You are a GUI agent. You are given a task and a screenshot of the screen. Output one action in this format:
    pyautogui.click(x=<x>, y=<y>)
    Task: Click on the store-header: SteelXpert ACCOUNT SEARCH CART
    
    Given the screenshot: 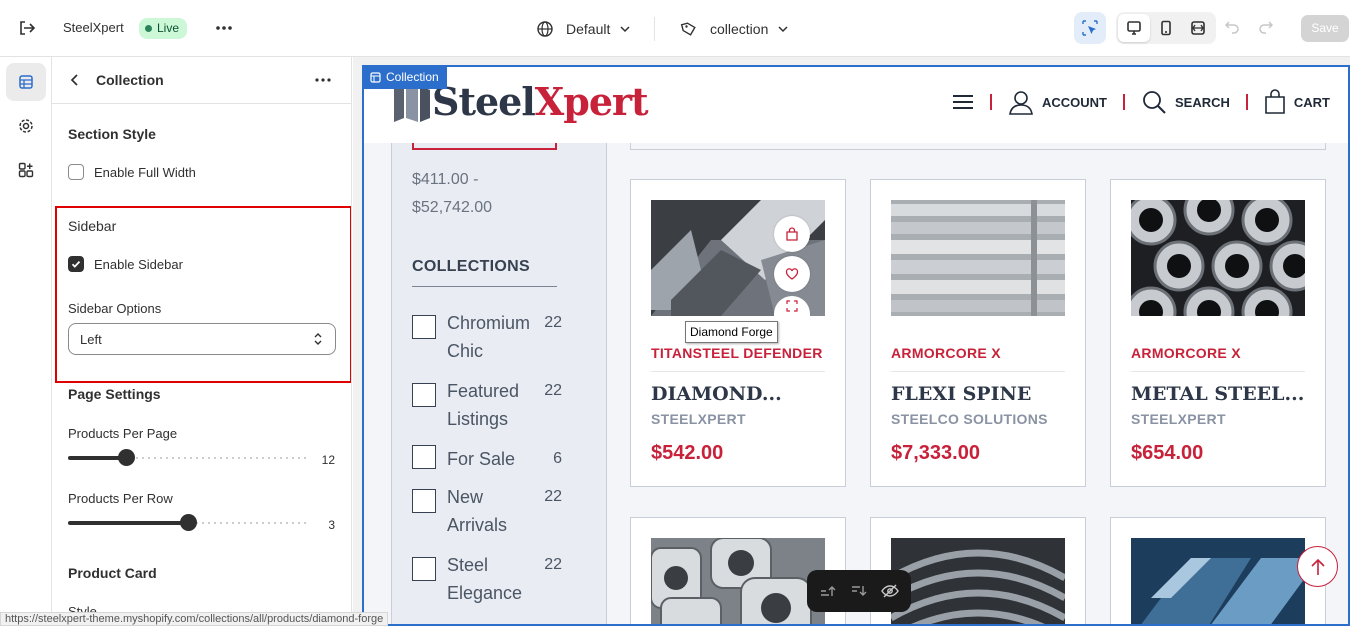 What is the action you would take?
    pyautogui.click(x=856, y=105)
    